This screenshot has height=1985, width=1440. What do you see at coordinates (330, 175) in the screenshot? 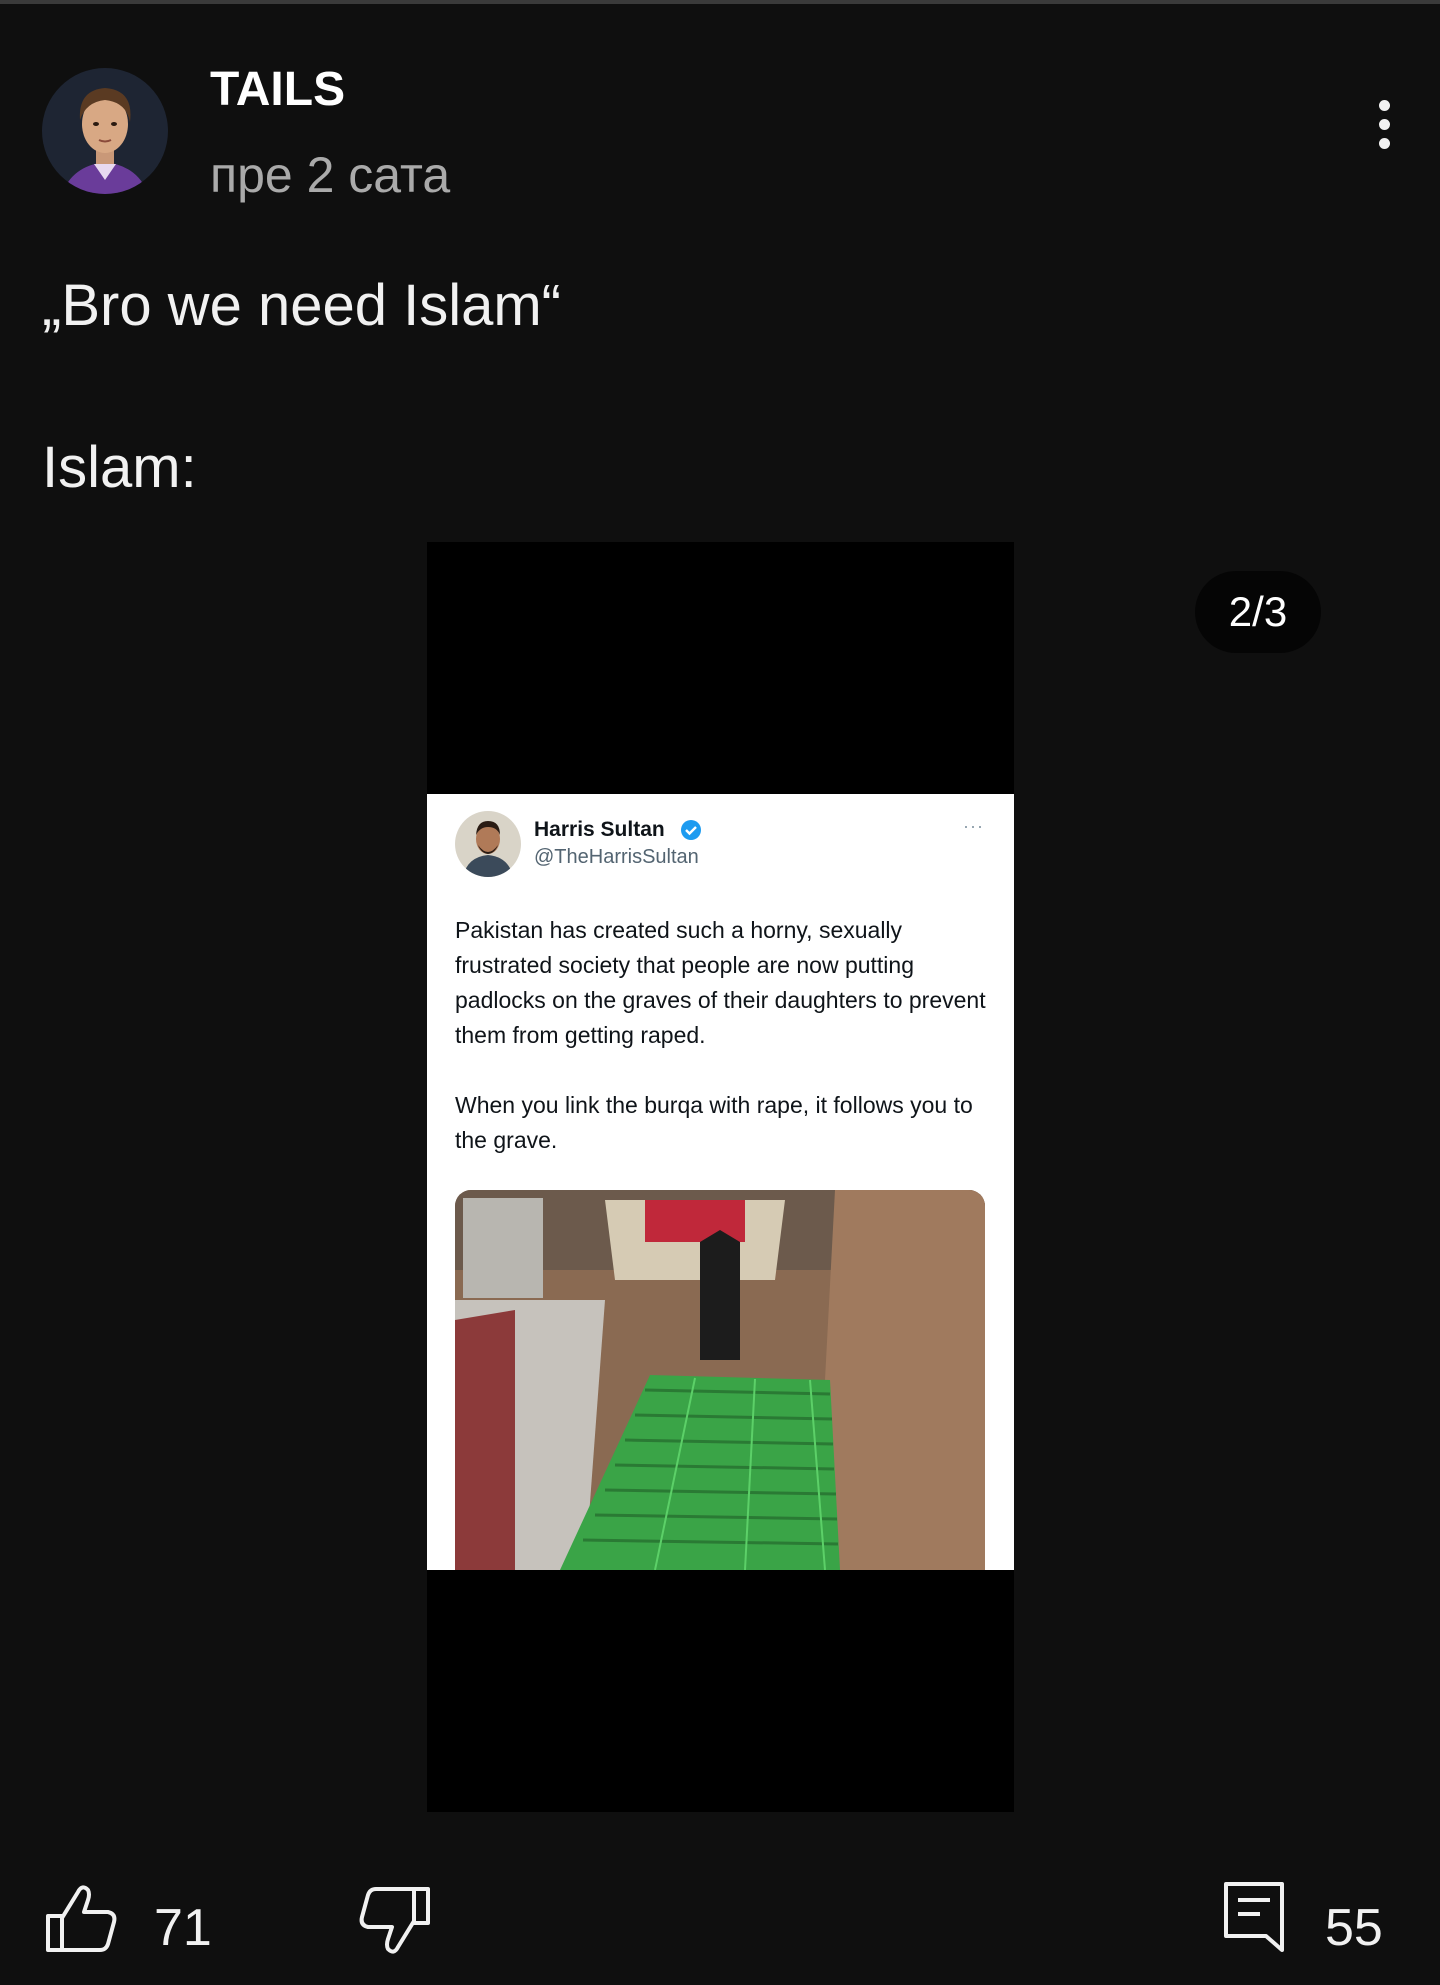
I see `post-timestamp: пре 2 сата` at bounding box center [330, 175].